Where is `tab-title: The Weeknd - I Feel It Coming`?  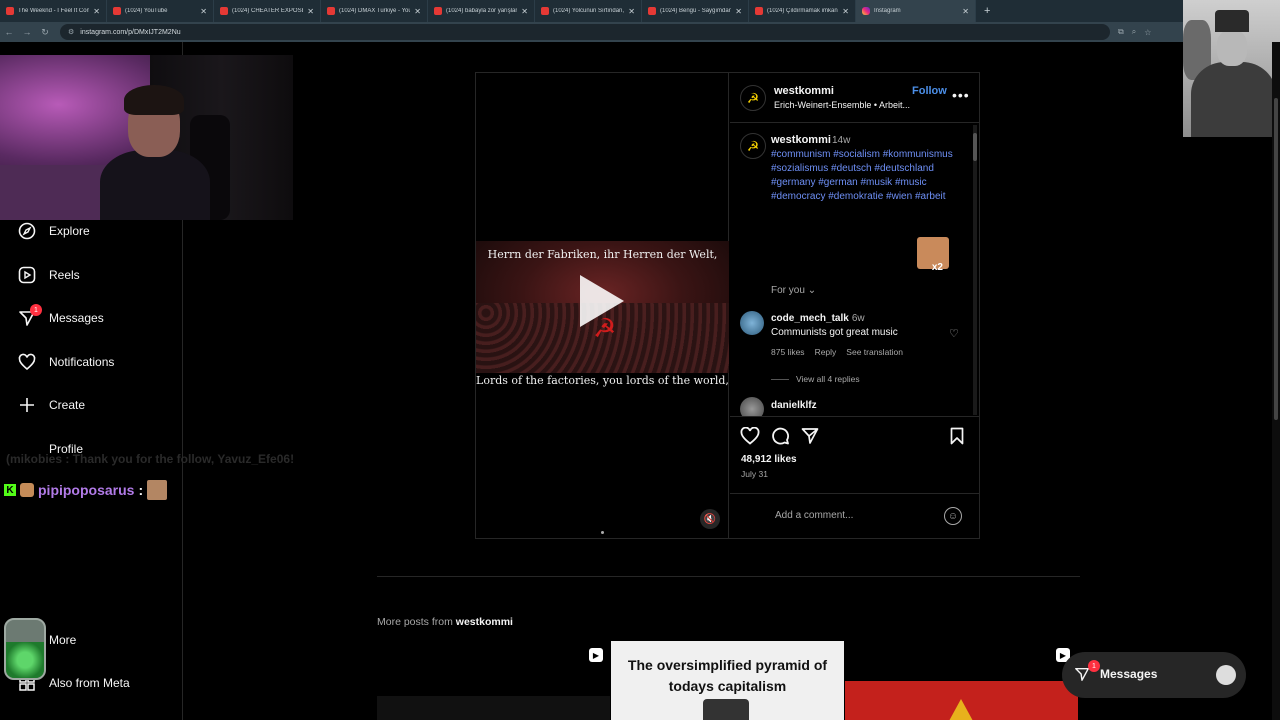 tab-title: The Weeknd - I Feel It Coming is located at coordinates (54, 11).